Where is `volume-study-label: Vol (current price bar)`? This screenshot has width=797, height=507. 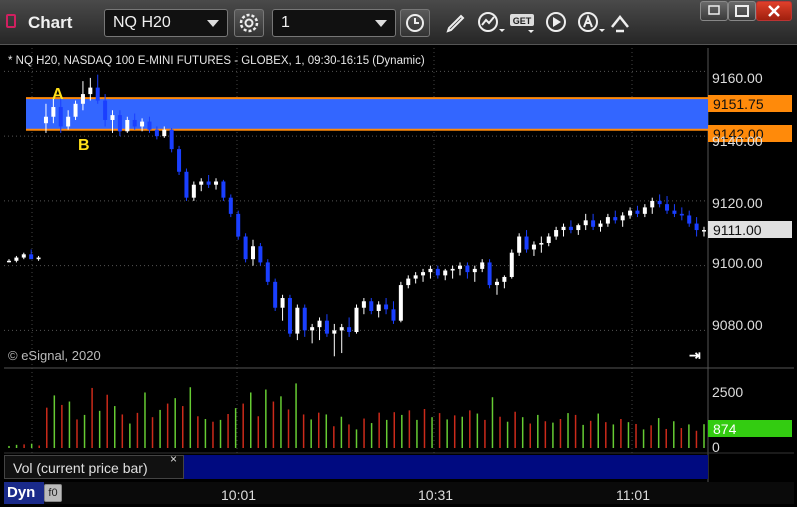
volume-study-label: Vol (current price bar) is located at coordinates (94, 467).